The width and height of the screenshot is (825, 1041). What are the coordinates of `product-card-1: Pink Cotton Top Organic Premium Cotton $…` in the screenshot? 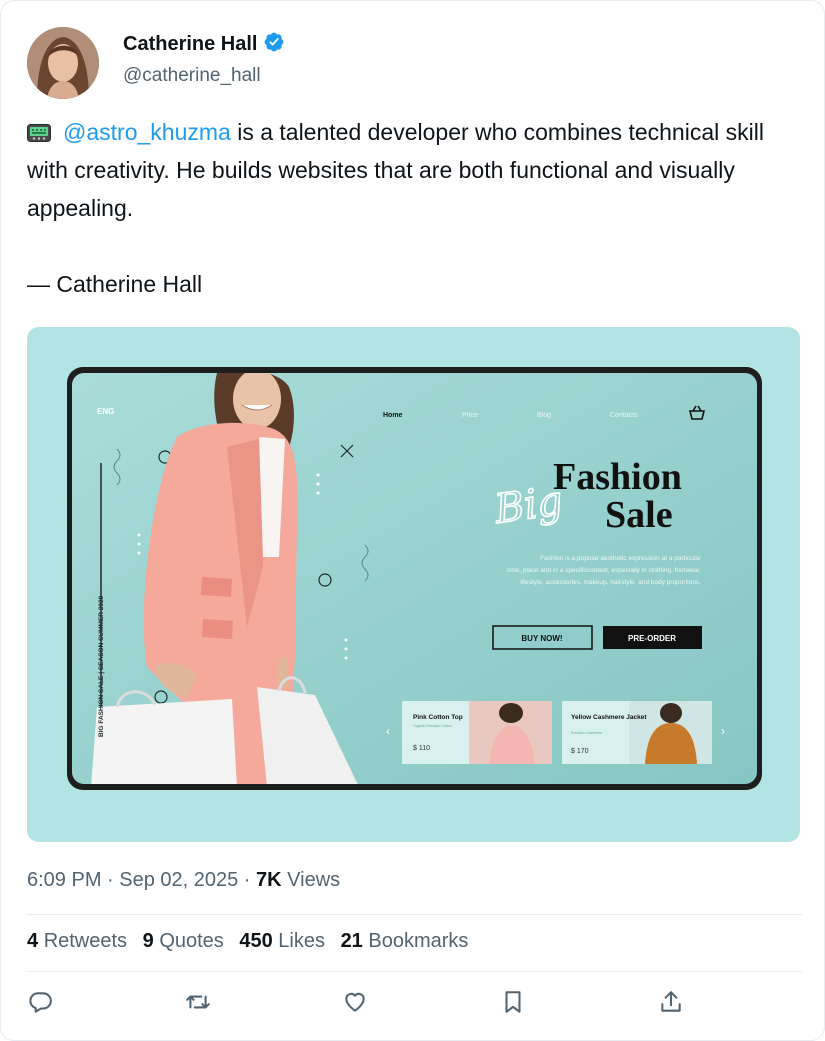 It's located at (477, 732).